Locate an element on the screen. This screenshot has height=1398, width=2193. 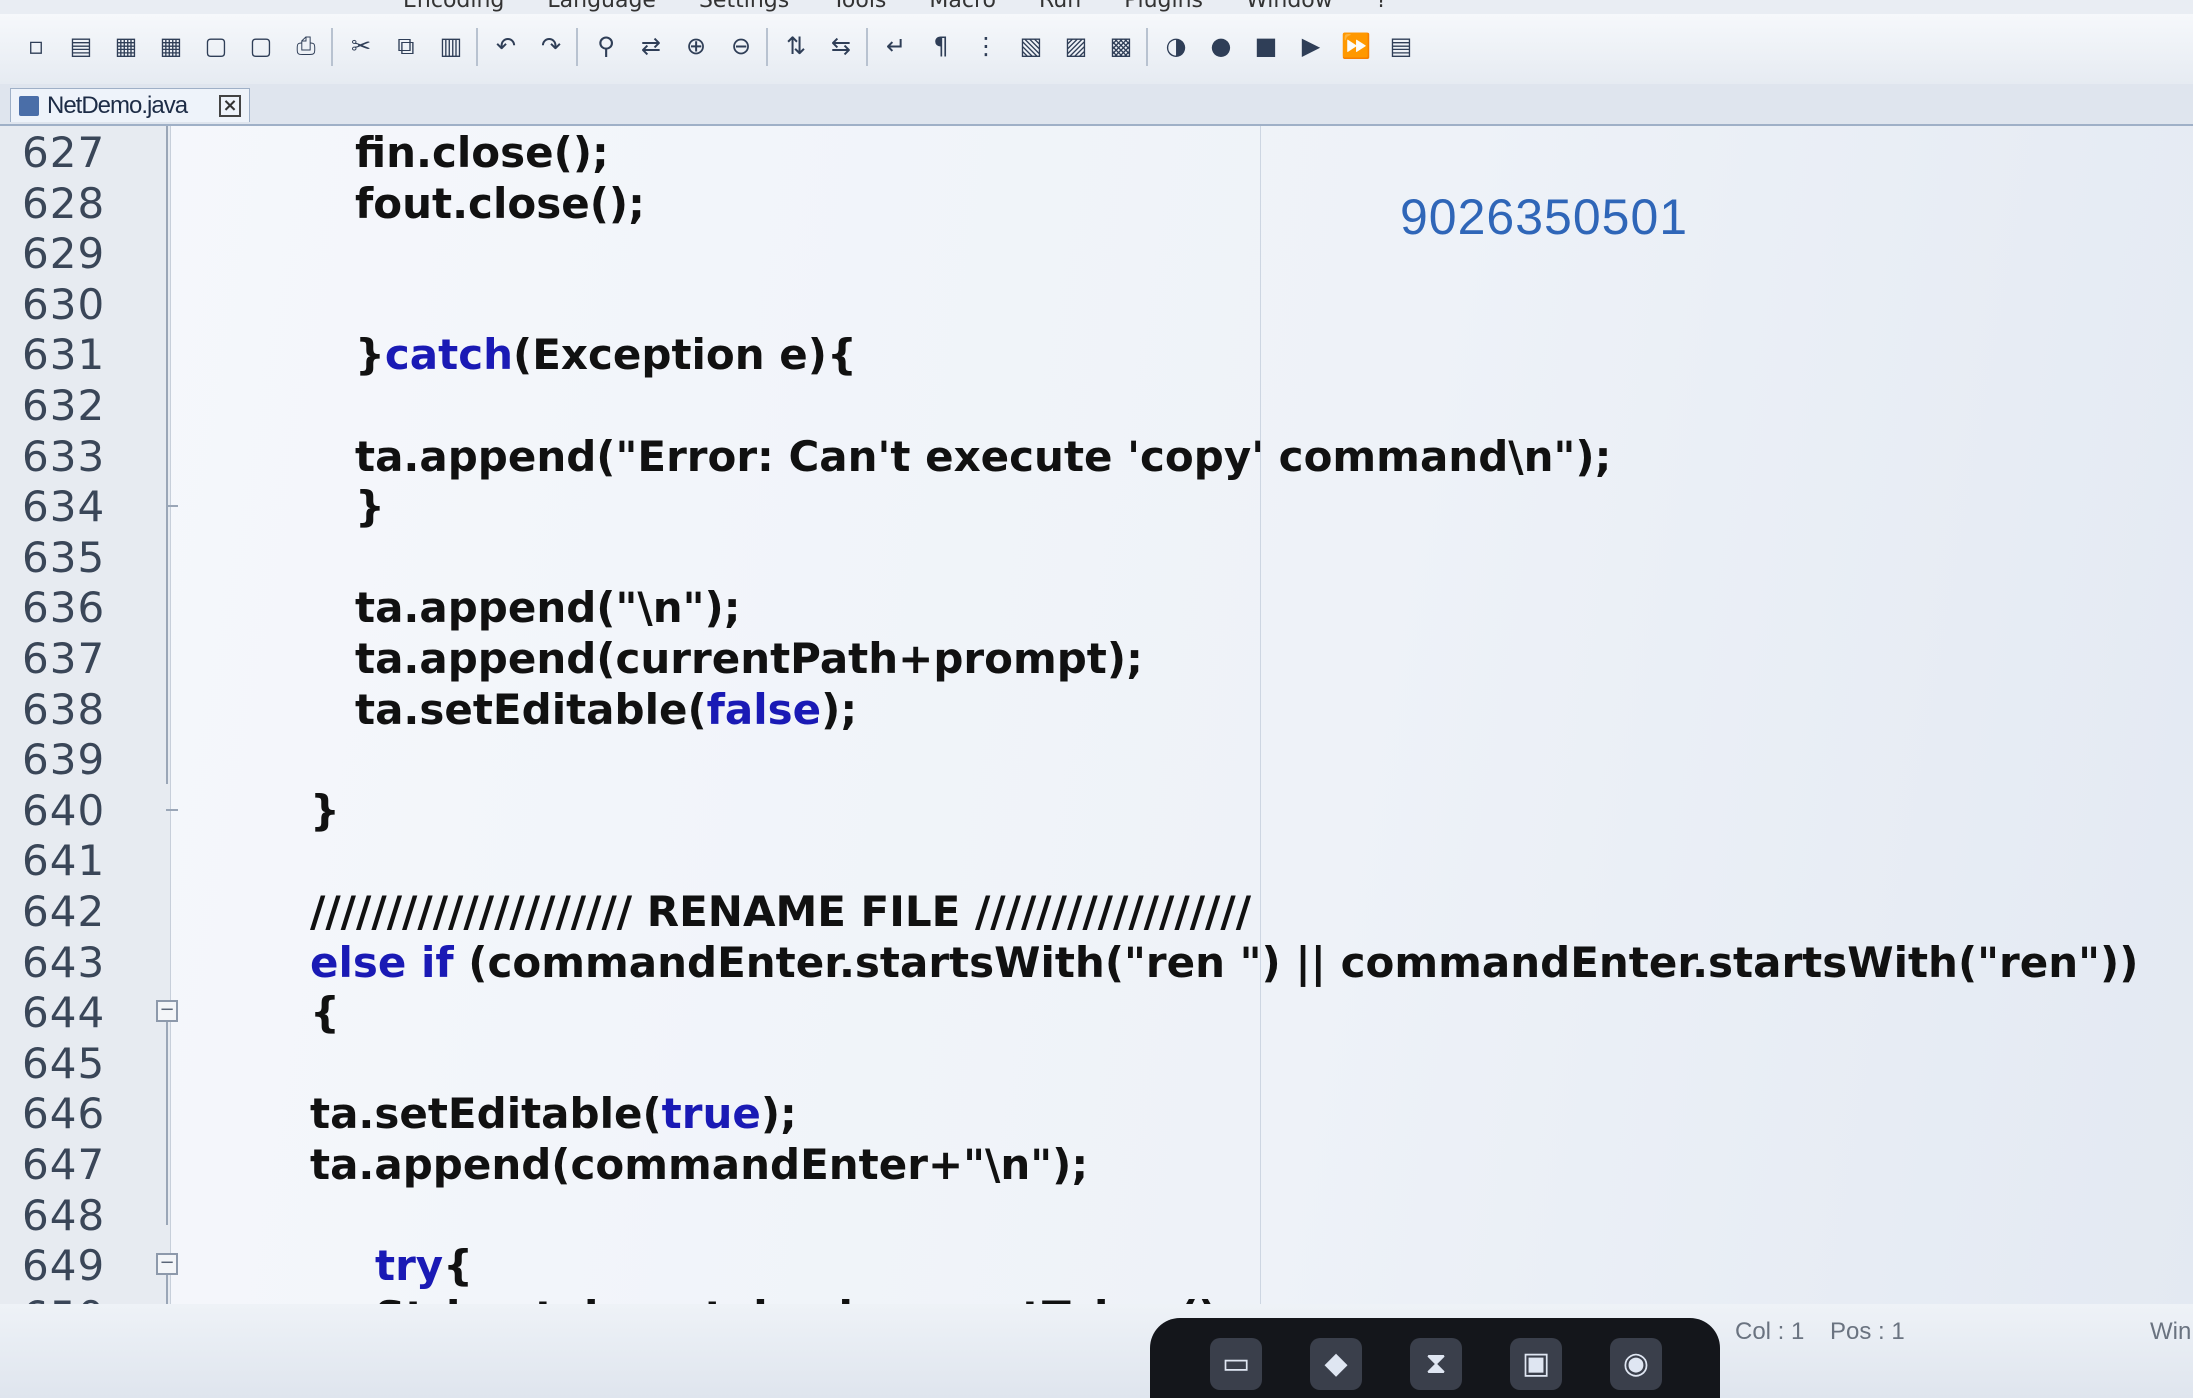
code-text: try{ is located at coordinates (424, 1266).